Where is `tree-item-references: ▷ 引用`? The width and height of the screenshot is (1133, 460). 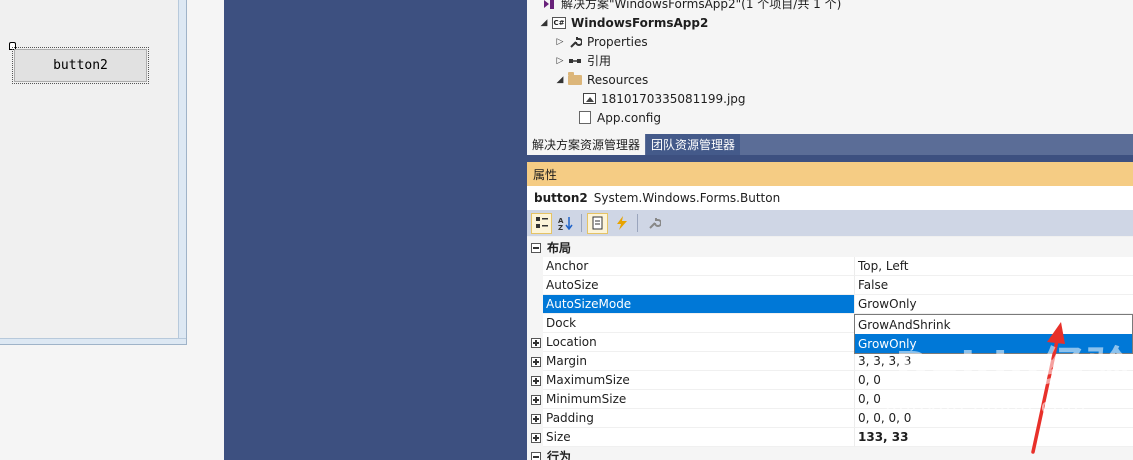
tree-item-references: ▷ 引用 is located at coordinates (582, 60).